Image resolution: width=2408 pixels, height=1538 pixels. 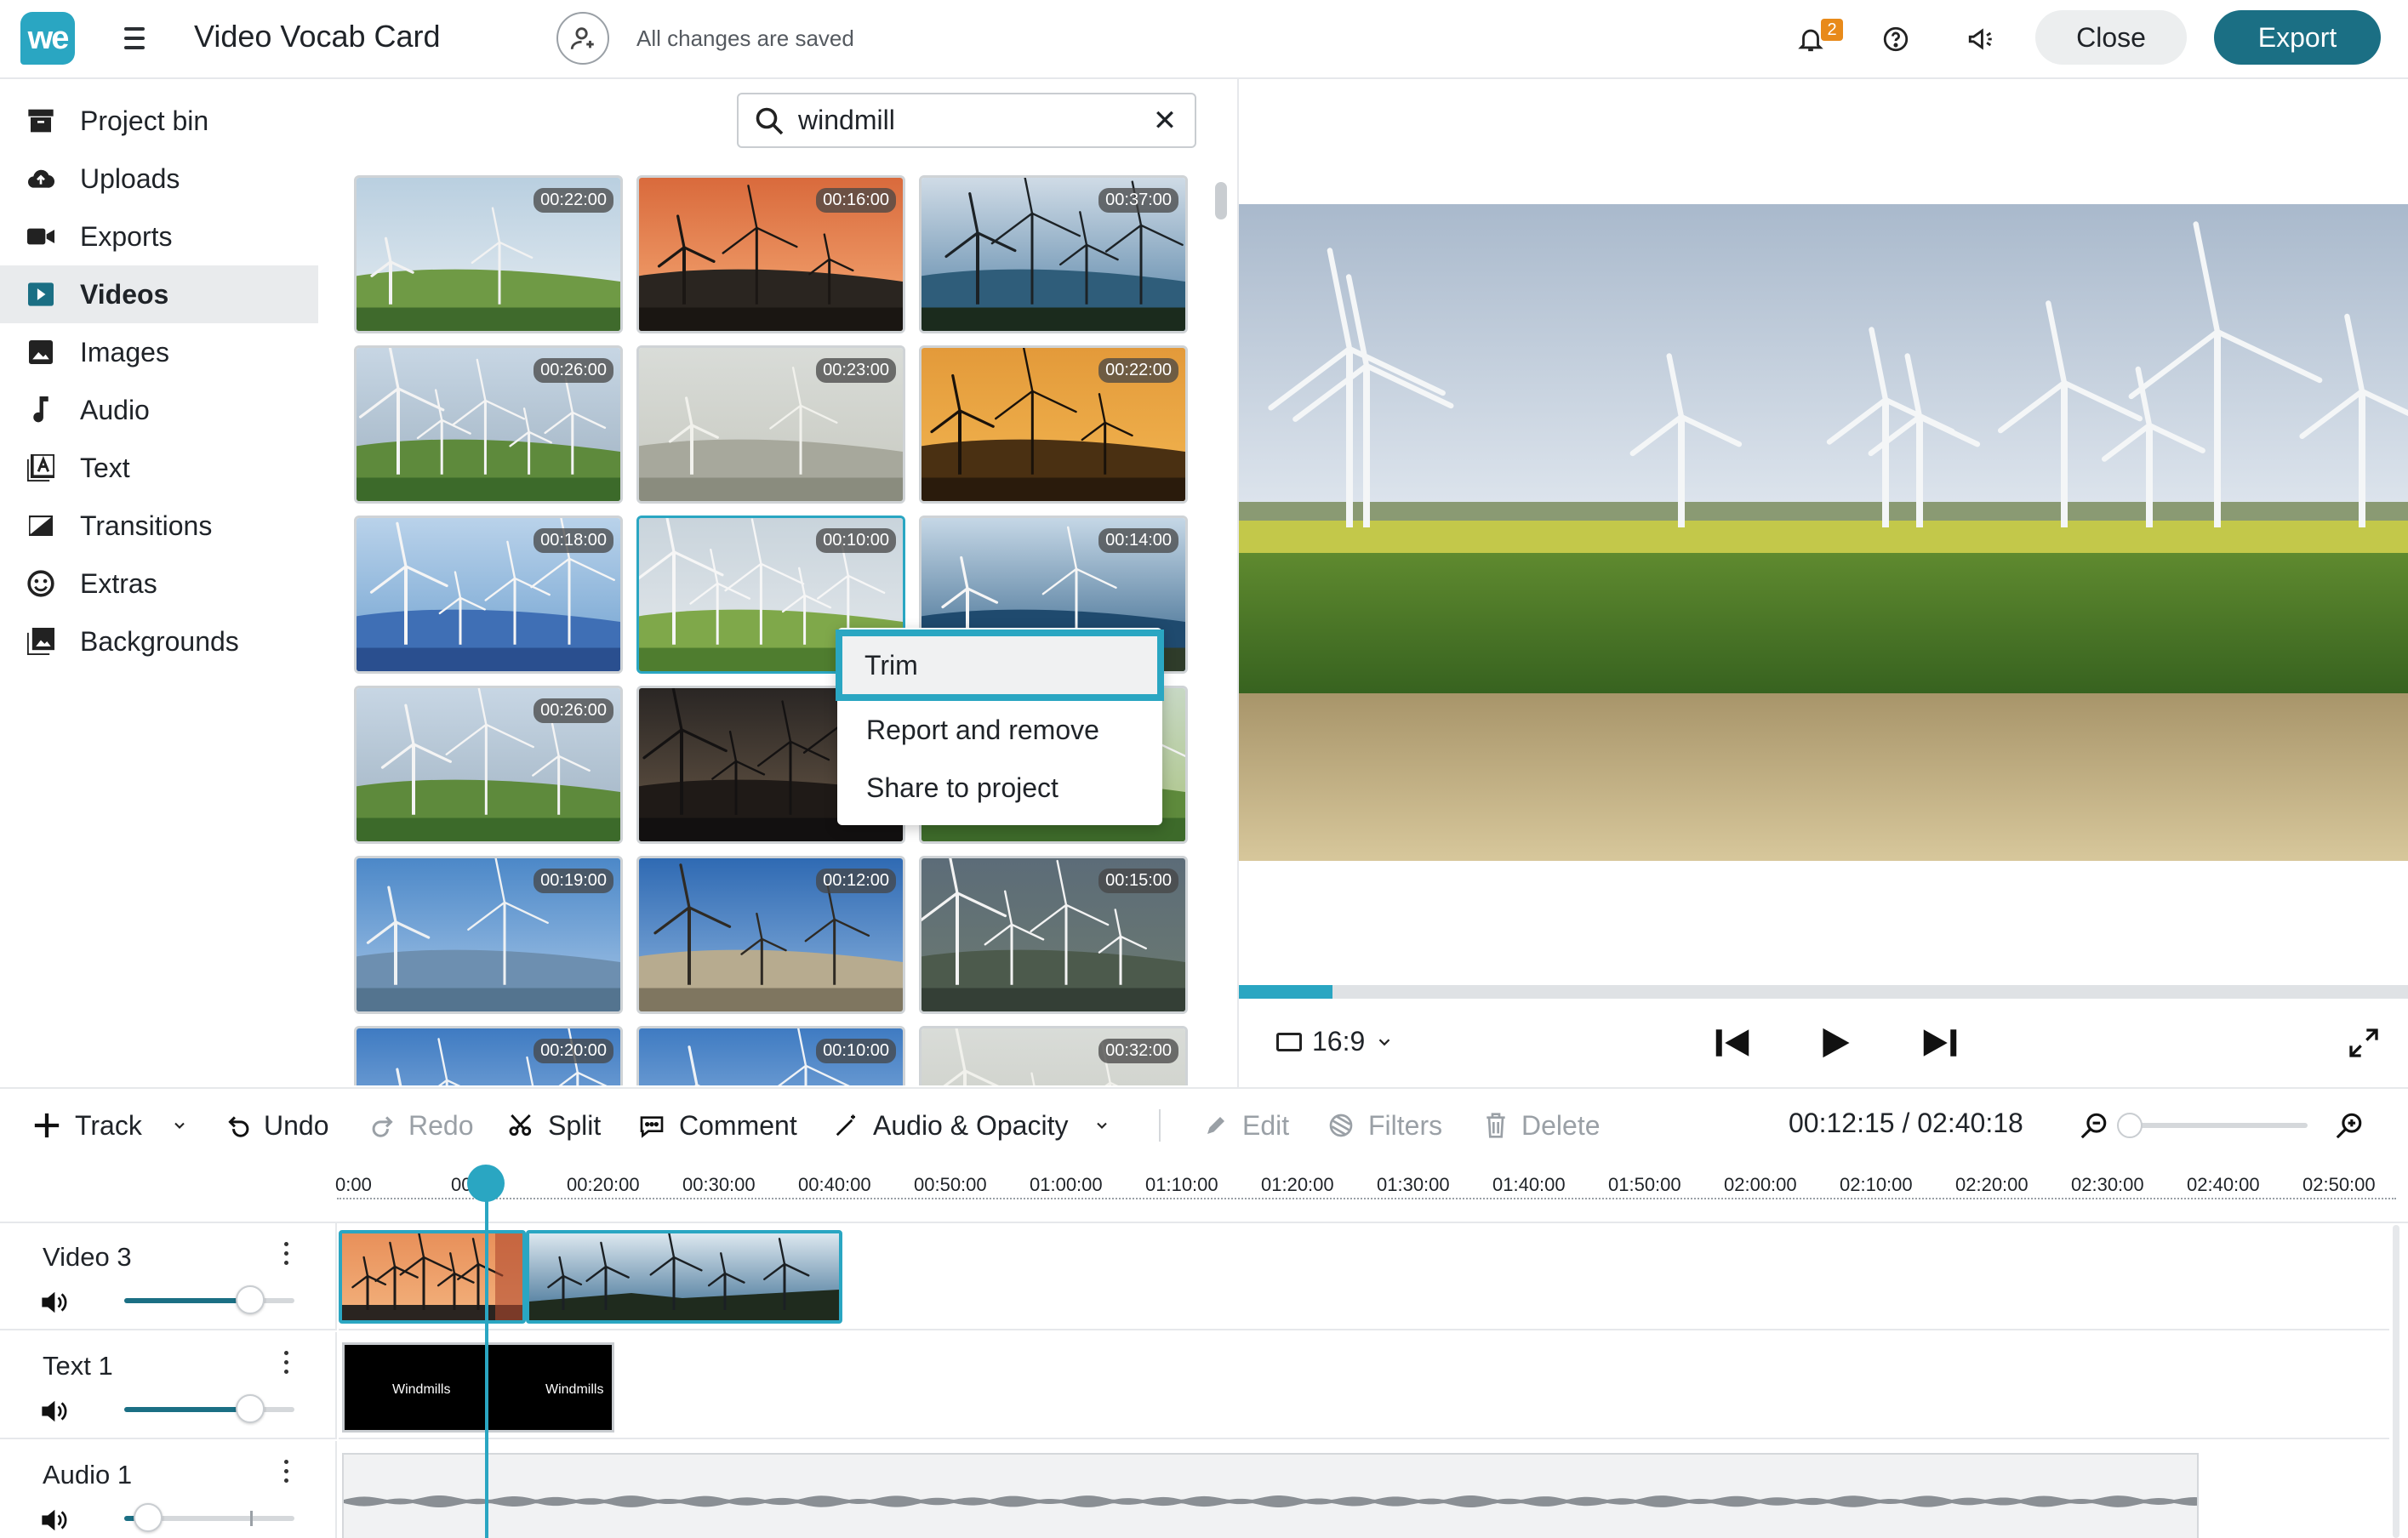 What do you see at coordinates (717, 1126) in the screenshot?
I see `comment-button: Comment` at bounding box center [717, 1126].